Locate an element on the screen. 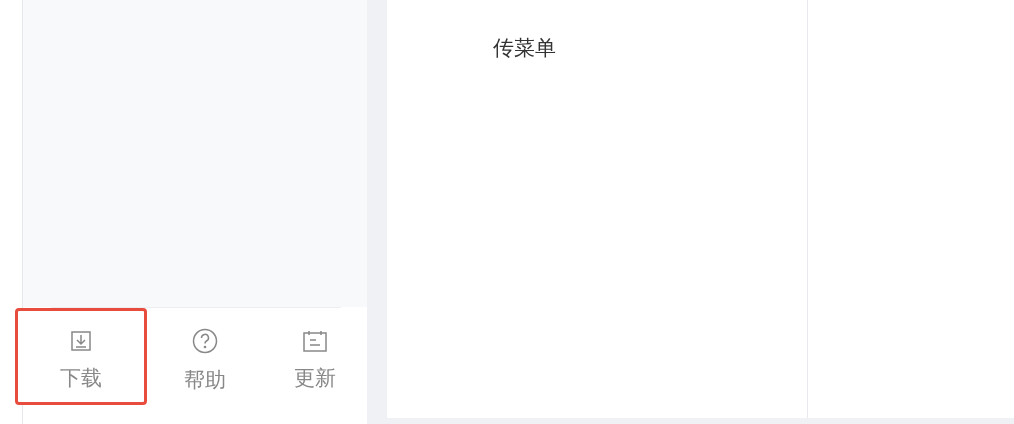 The height and width of the screenshot is (424, 1014). menu-item: 传菜单 is located at coordinates (524, 48).